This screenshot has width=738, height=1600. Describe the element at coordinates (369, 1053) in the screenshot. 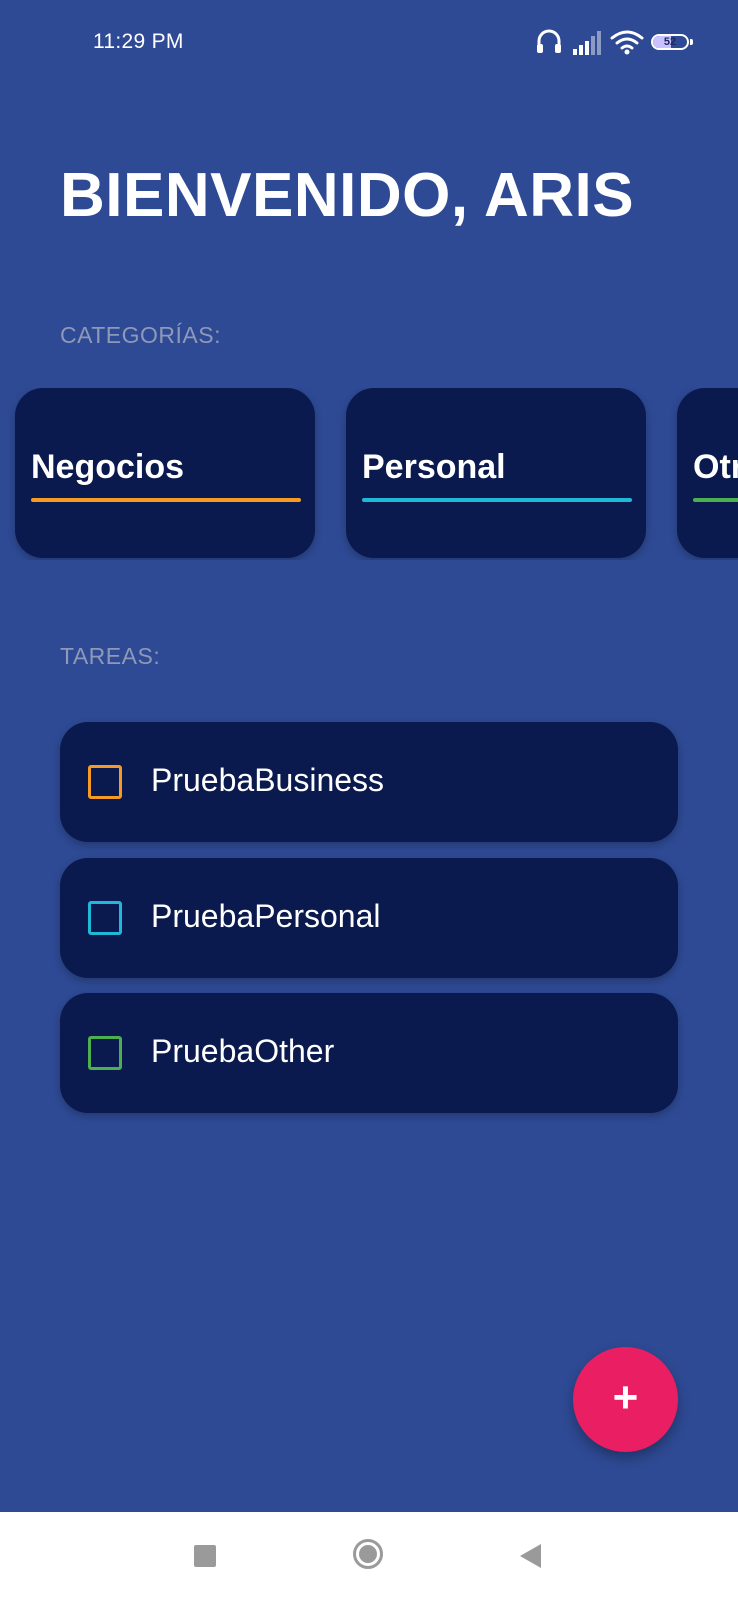

I see `task-item: PruebaOther` at that location.